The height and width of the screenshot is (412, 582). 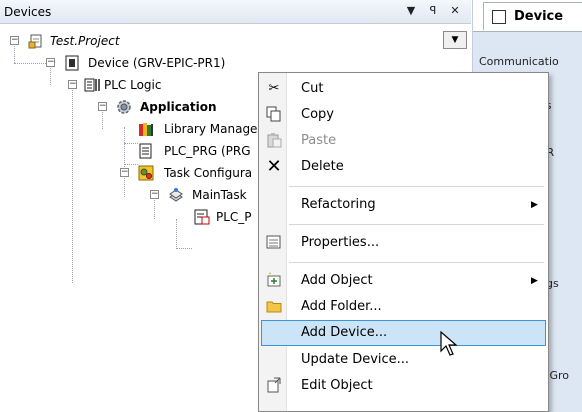 I want to click on editor-nav-item-communication: Communicatio, so click(x=530, y=62).